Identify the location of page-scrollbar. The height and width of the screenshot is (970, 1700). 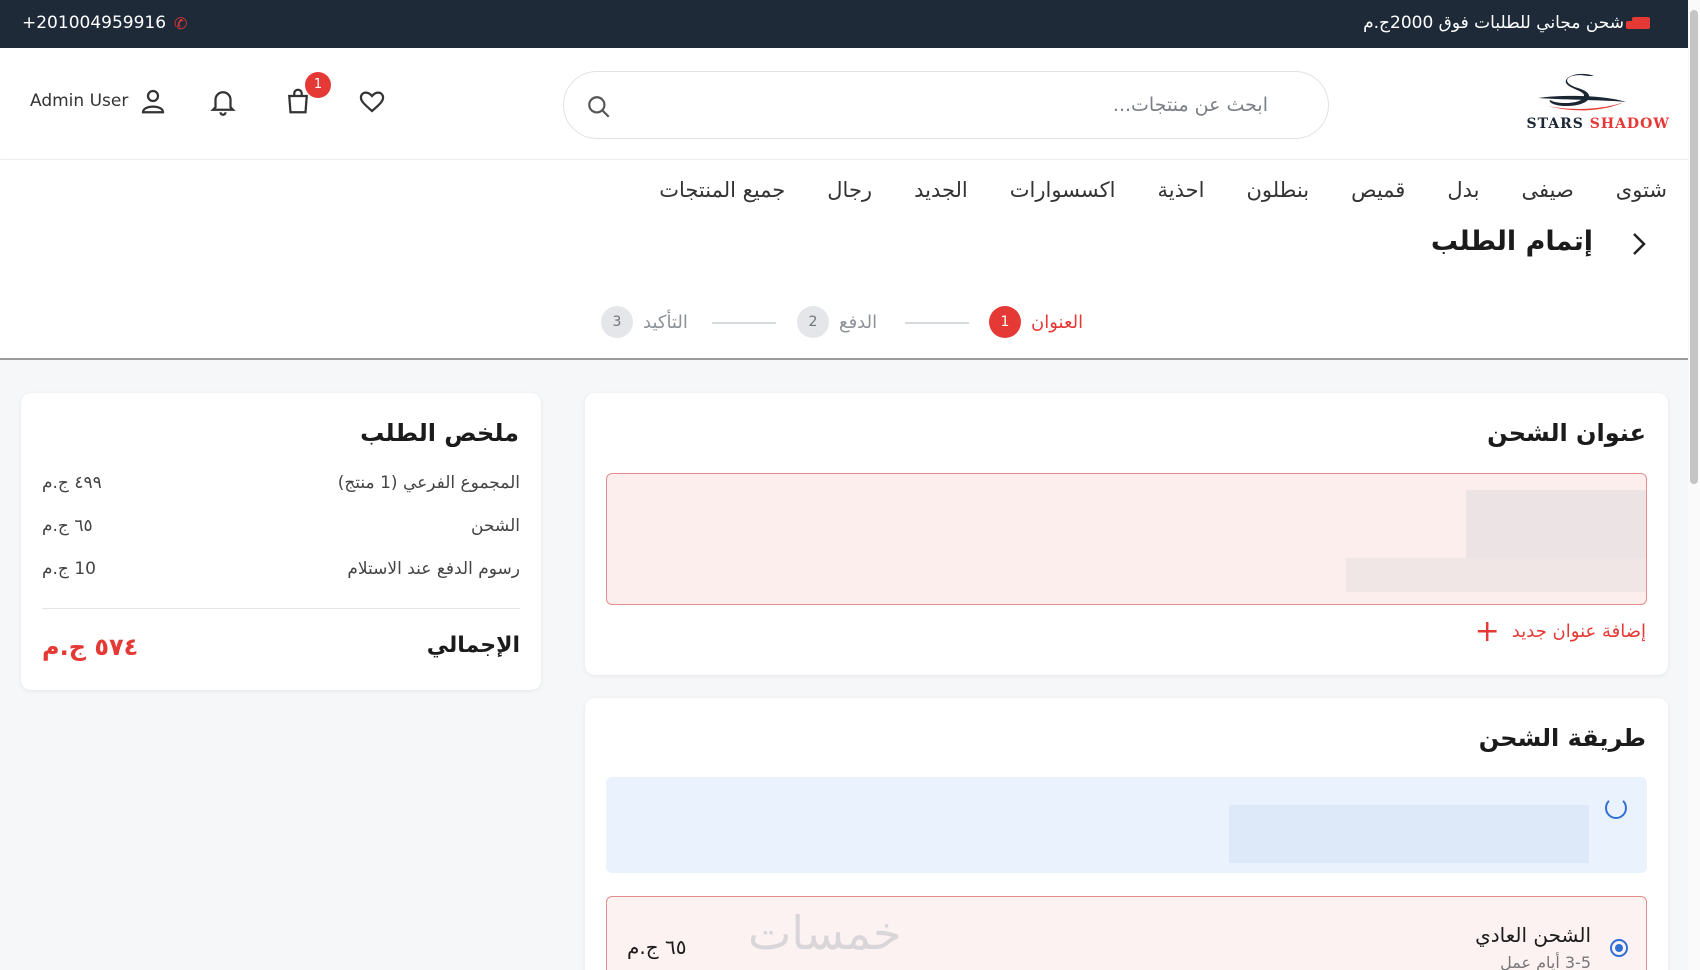
(1694, 485).